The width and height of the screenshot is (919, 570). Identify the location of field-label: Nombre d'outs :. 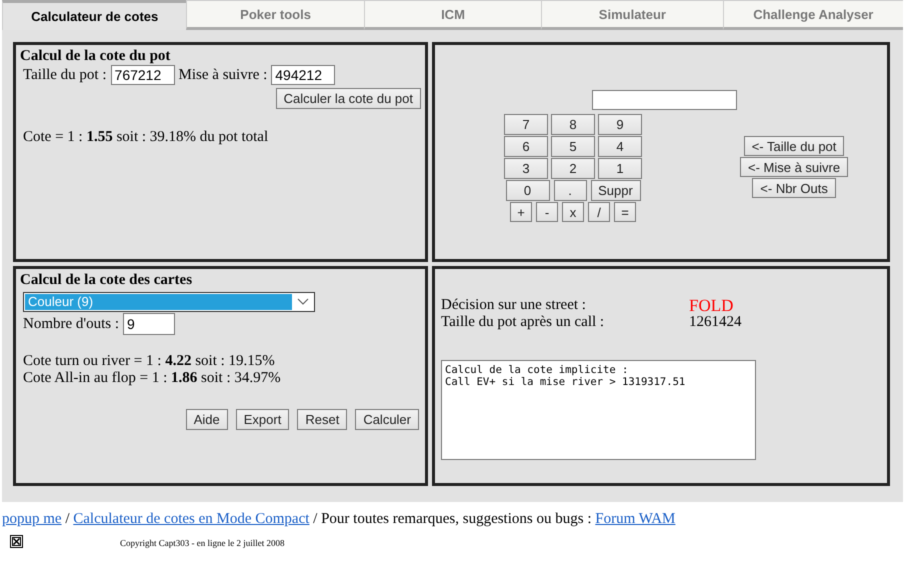
(71, 324).